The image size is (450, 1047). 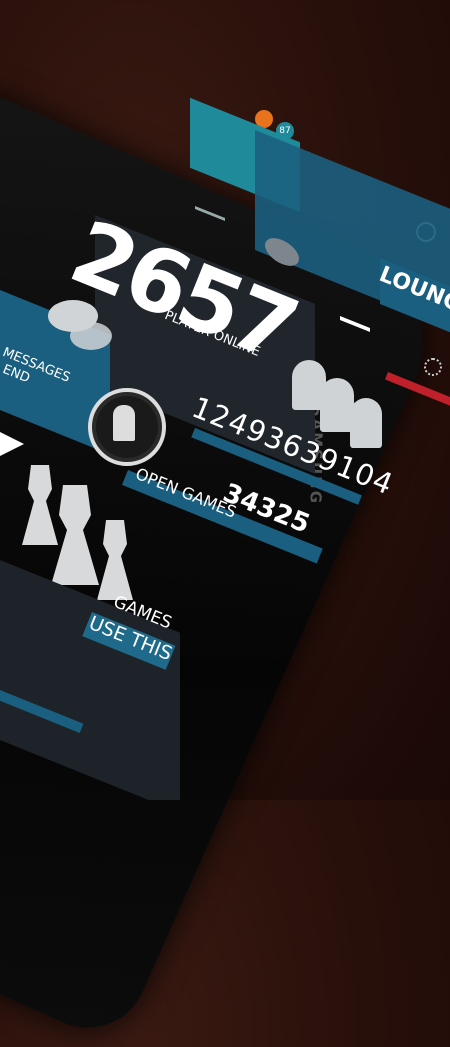 I want to click on stats-nav-icon, so click(x=355, y=313).